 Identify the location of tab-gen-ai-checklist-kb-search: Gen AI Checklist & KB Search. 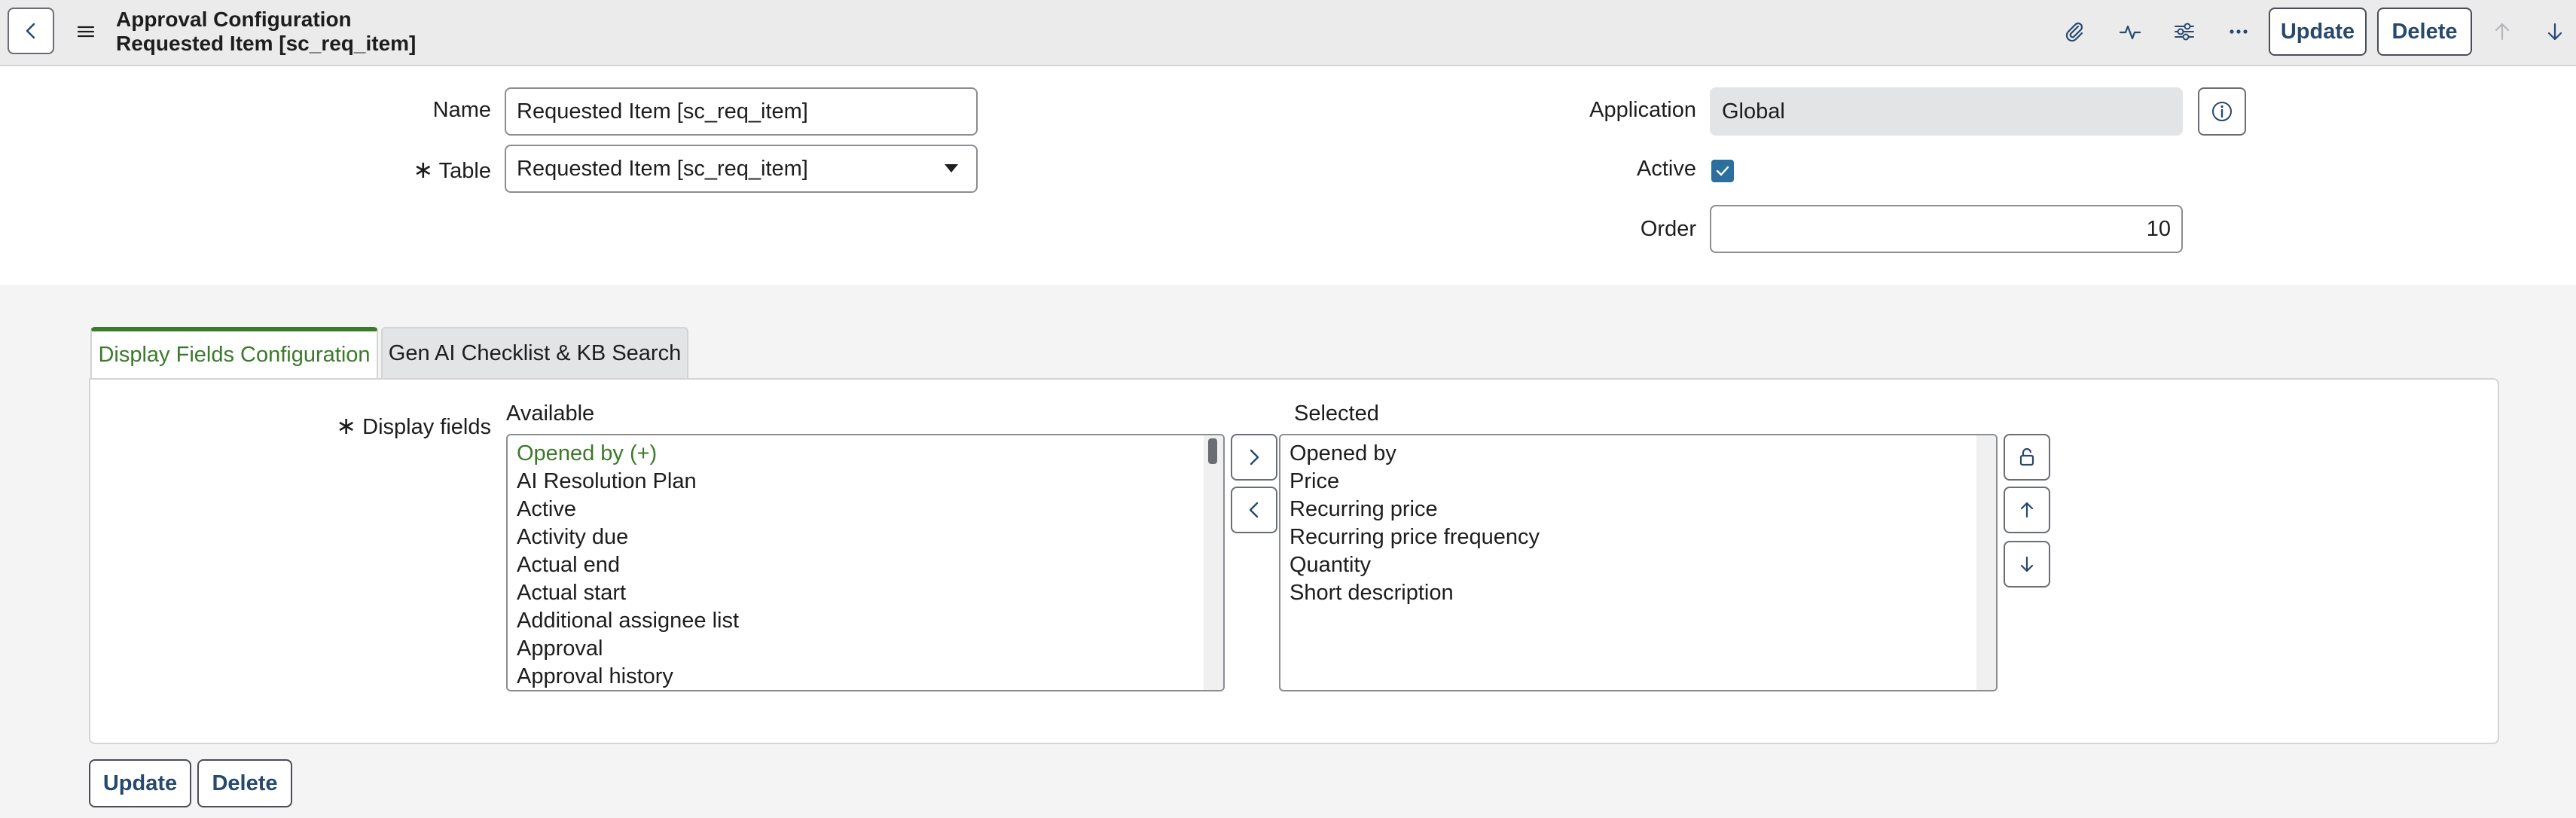
(535, 352).